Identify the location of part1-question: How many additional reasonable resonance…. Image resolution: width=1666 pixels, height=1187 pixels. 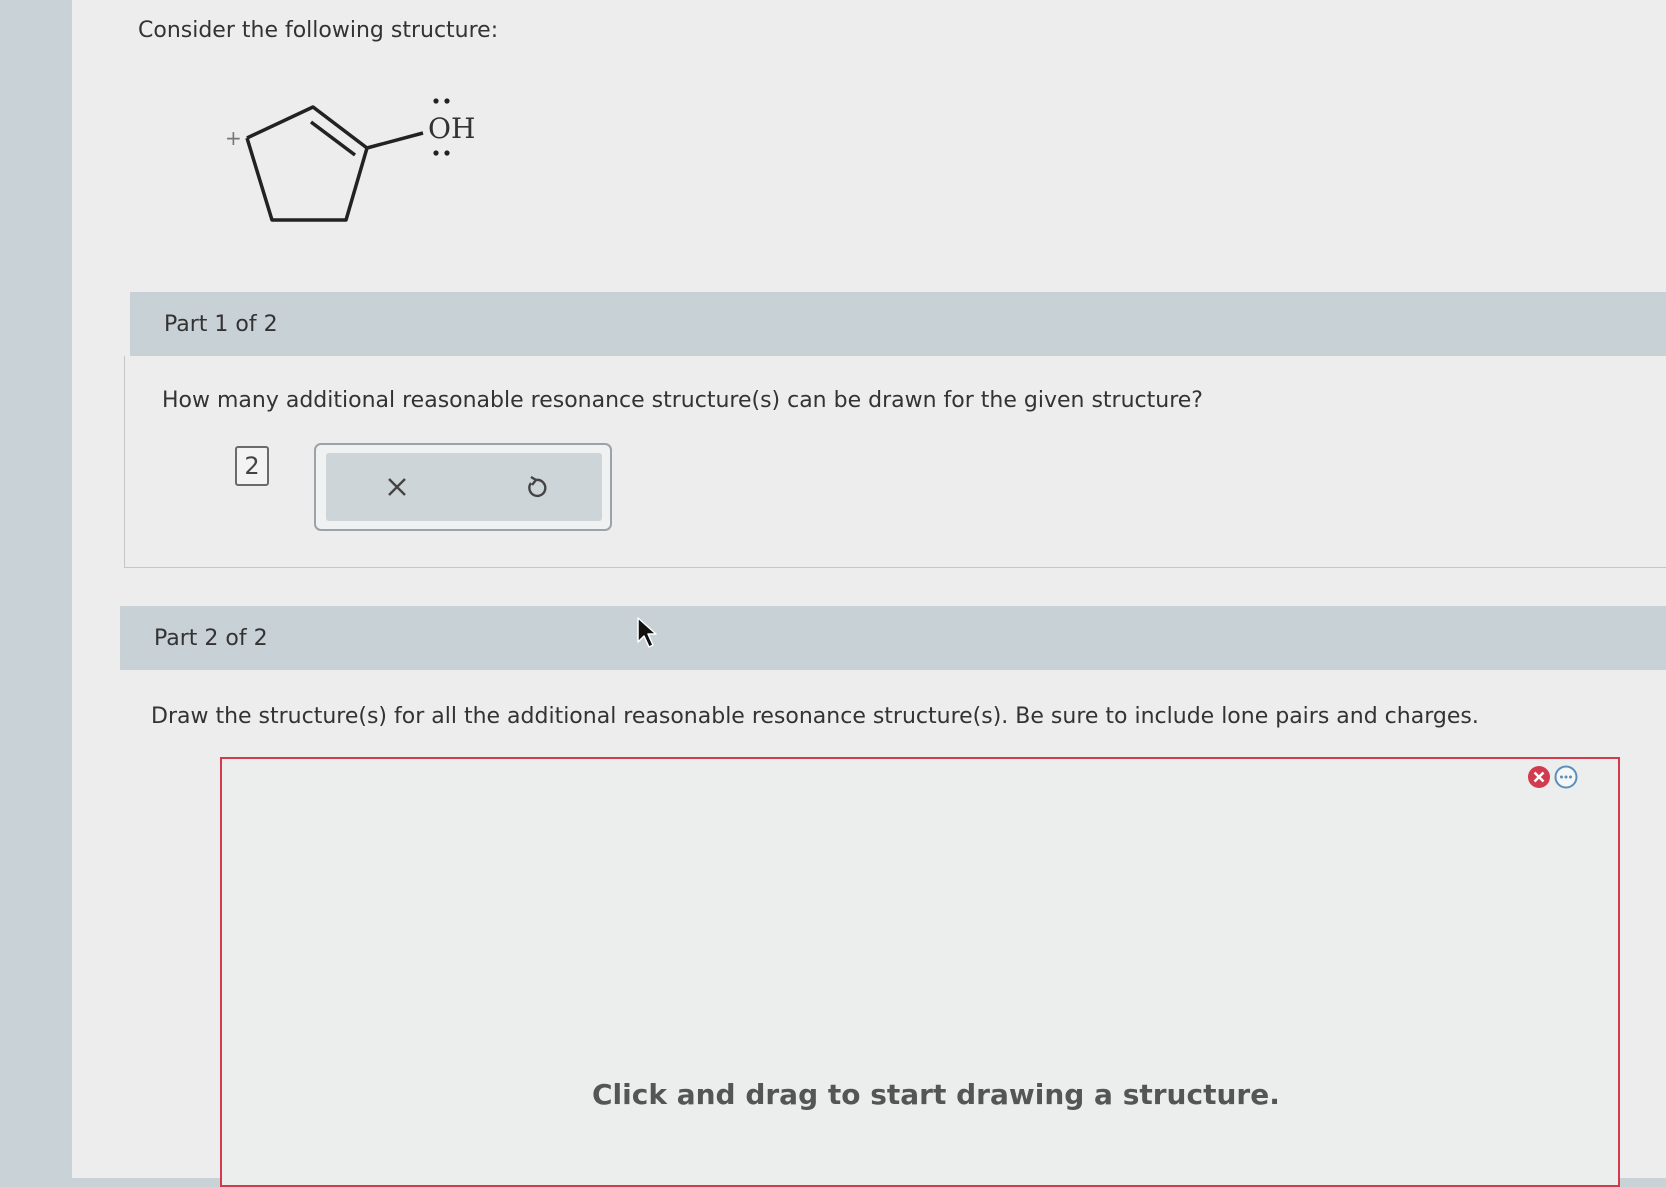
(682, 400).